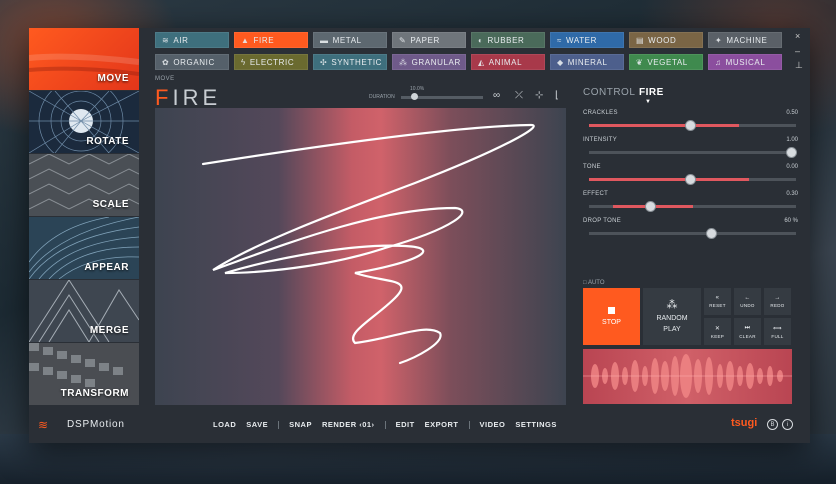  What do you see at coordinates (324, 62) in the screenshot?
I see `synth-icon: ✣` at bounding box center [324, 62].